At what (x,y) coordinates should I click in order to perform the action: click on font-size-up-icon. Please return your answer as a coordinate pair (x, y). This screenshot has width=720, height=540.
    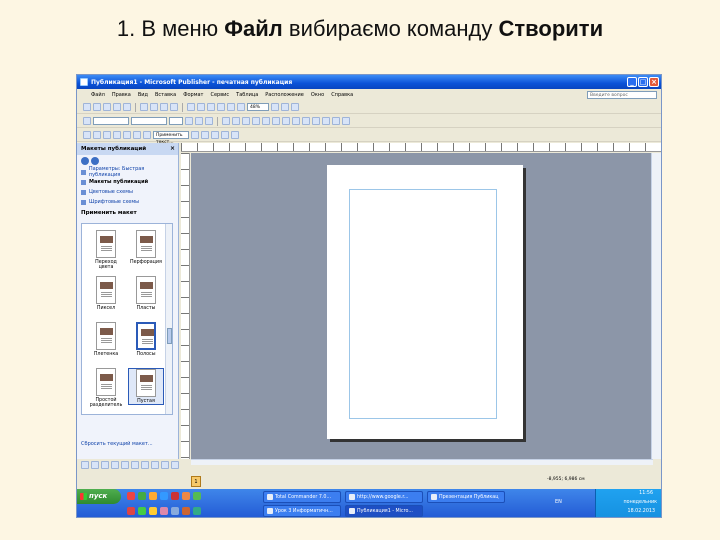
    Looking at the image, I should click on (306, 121).